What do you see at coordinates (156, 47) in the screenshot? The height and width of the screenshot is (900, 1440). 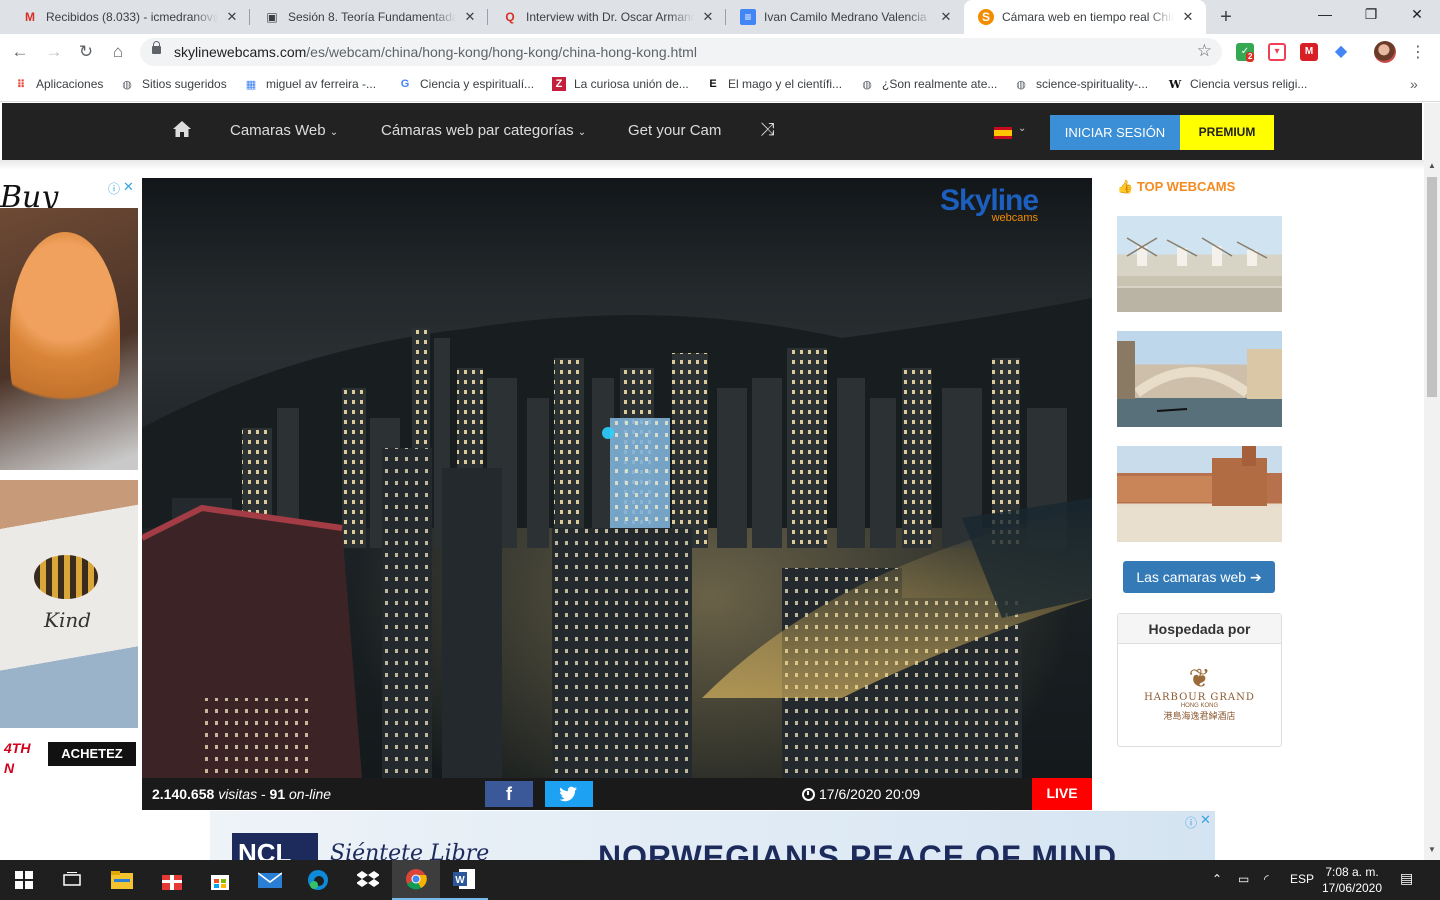 I see `lock-icon` at bounding box center [156, 47].